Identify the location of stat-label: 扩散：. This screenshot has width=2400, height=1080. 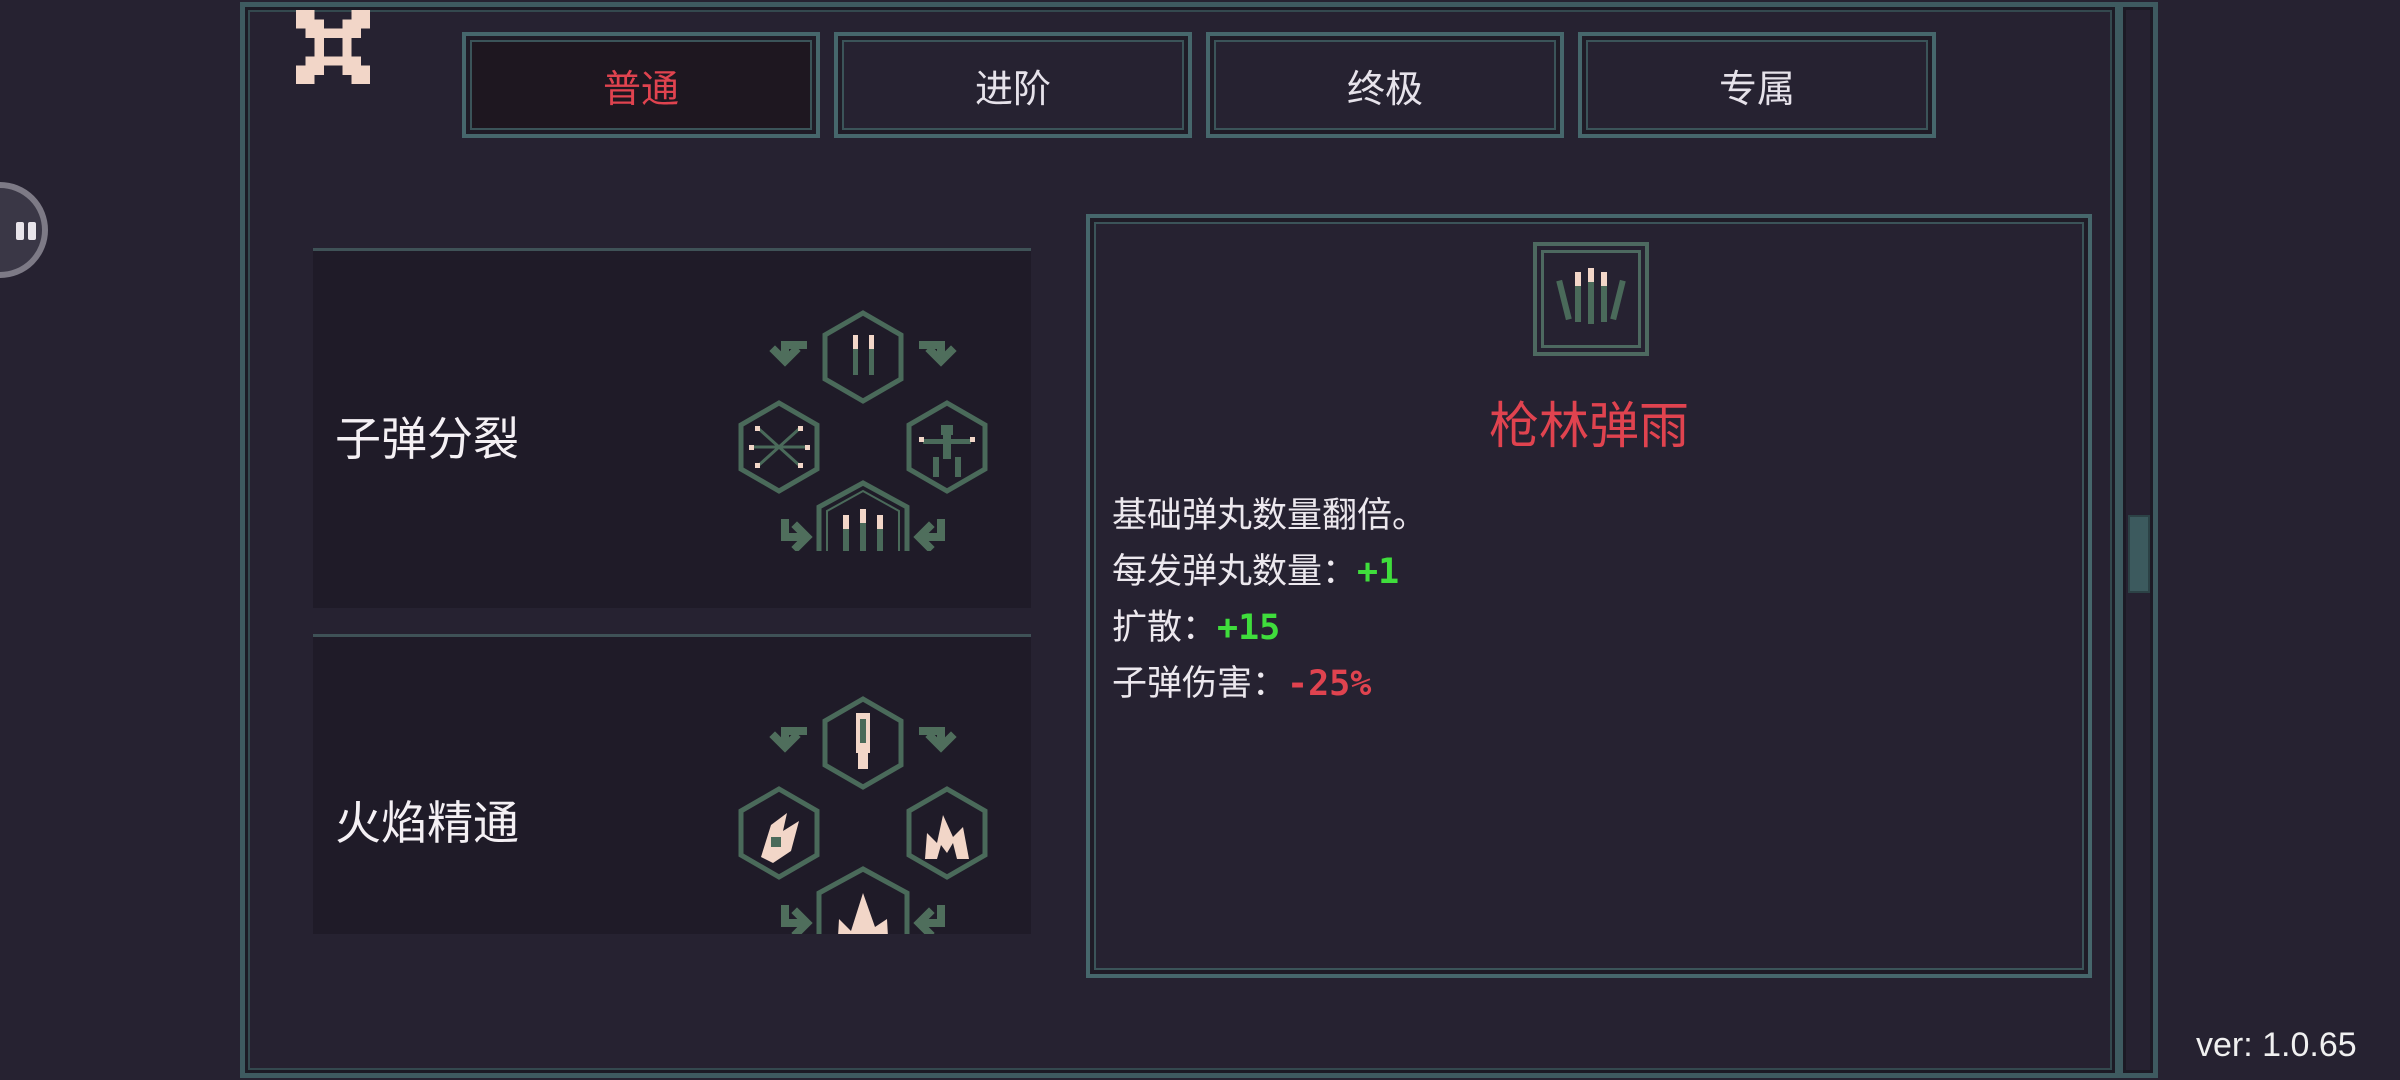
(1165, 628).